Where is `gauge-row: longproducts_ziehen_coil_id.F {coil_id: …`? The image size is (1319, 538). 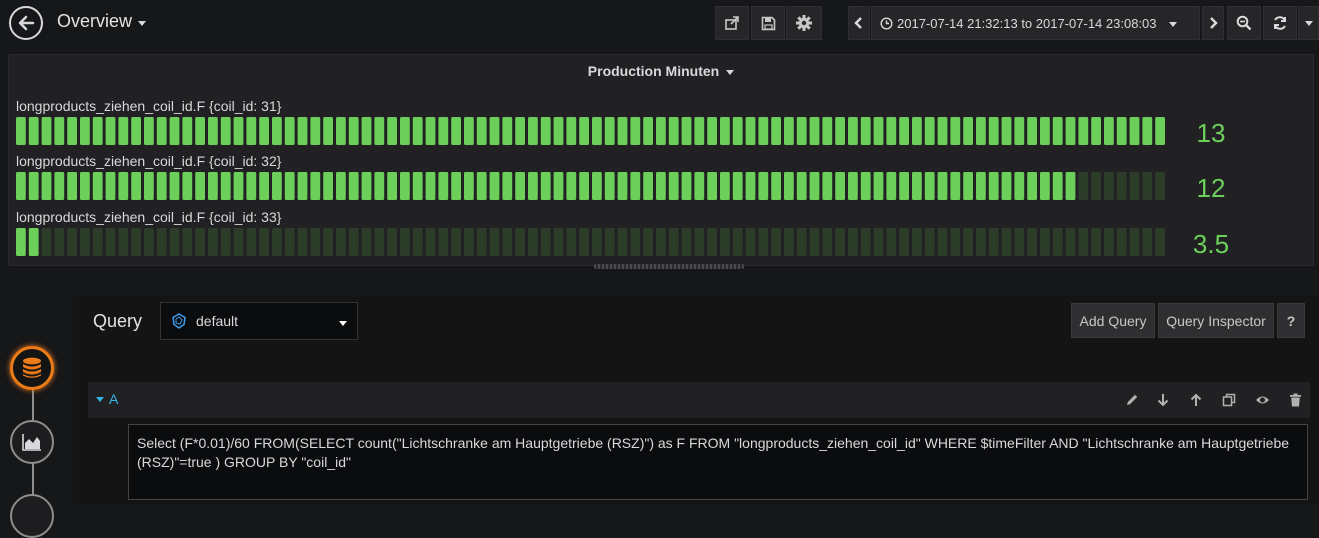 gauge-row: longproducts_ziehen_coil_id.F {coil_id: … is located at coordinates (661, 177).